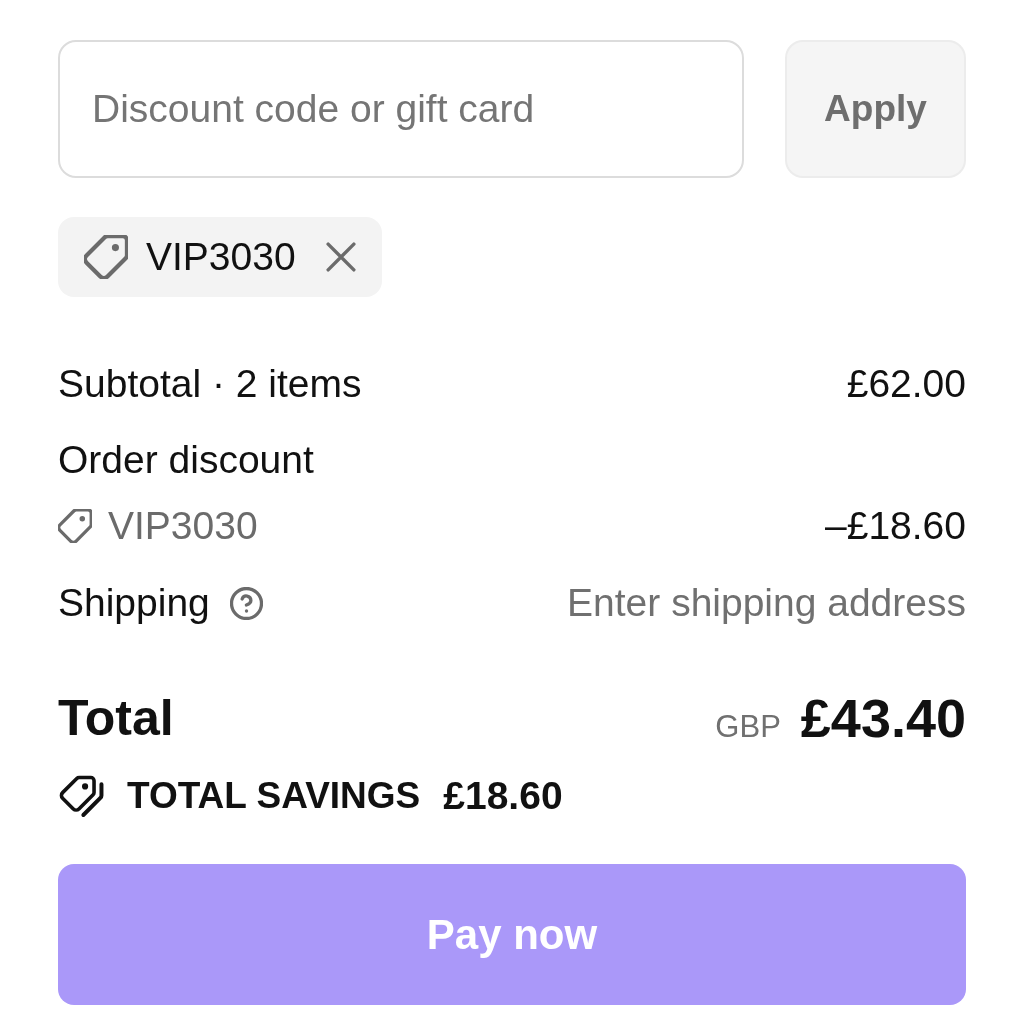 The width and height of the screenshot is (1024, 1024). What do you see at coordinates (906, 383) in the screenshot?
I see `subtotal-value: £62.00` at bounding box center [906, 383].